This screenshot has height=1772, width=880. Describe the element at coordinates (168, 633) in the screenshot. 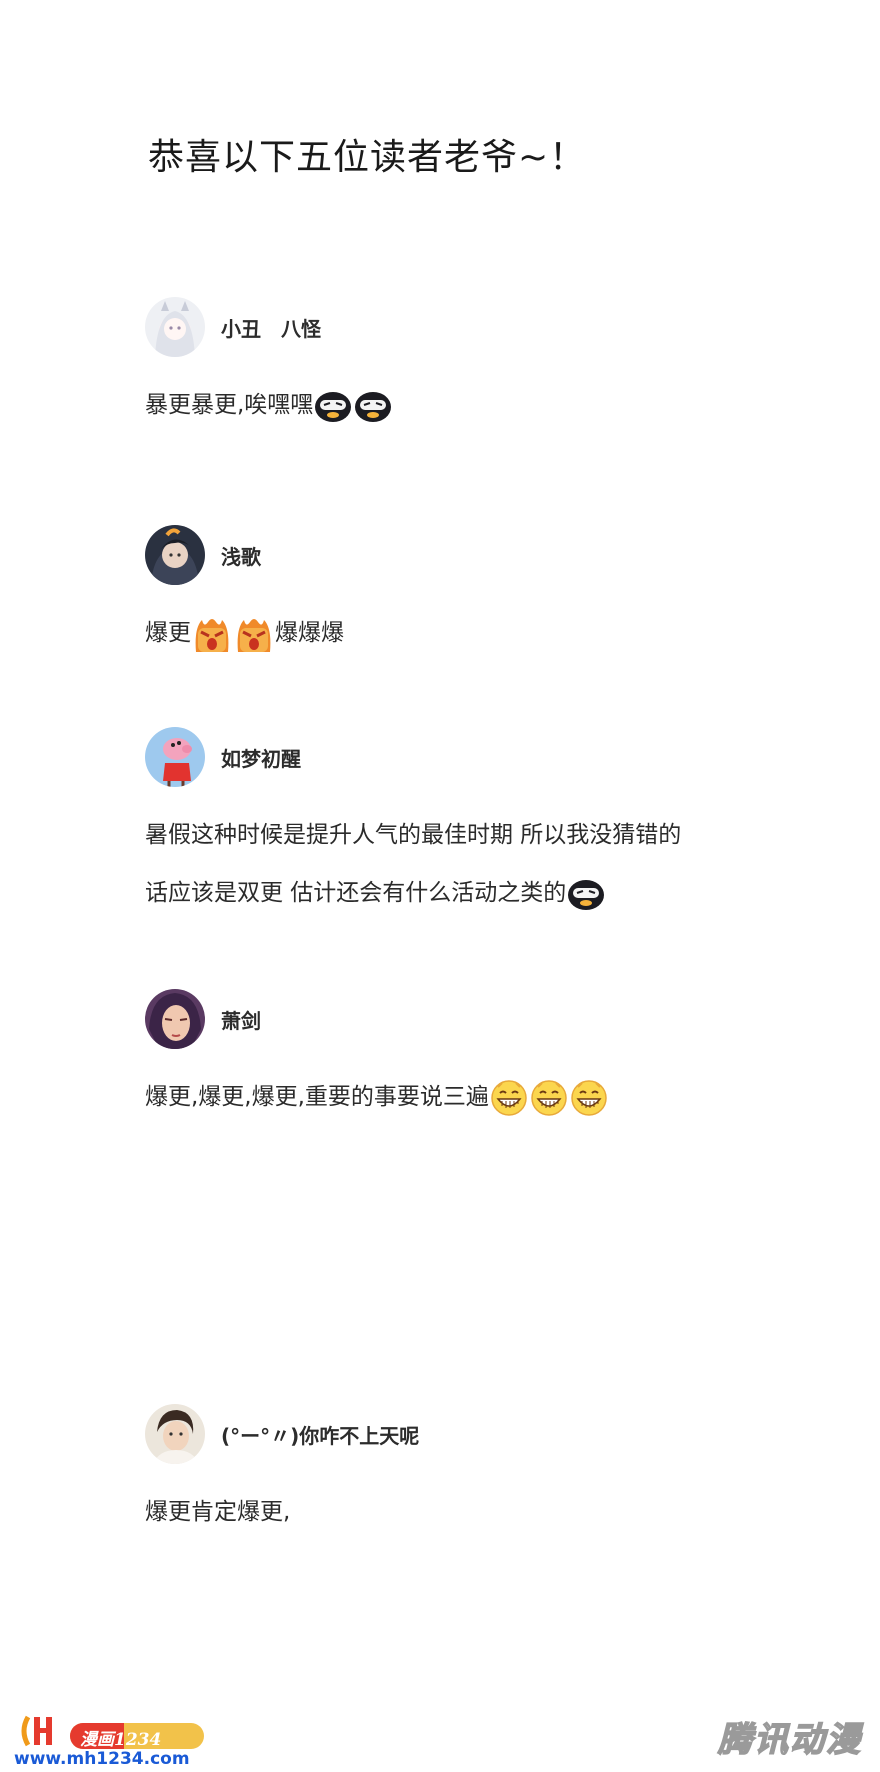

I see `comment-body-before: 爆更` at that location.